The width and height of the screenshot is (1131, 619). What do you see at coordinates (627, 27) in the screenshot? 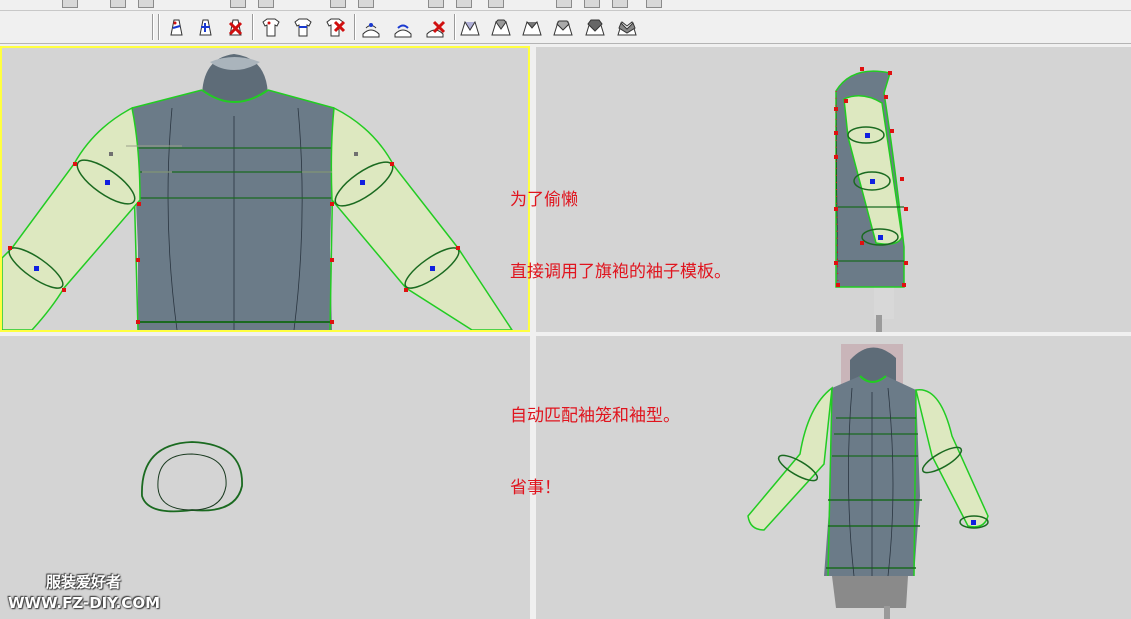
I see `collar-style-6-icon` at bounding box center [627, 27].